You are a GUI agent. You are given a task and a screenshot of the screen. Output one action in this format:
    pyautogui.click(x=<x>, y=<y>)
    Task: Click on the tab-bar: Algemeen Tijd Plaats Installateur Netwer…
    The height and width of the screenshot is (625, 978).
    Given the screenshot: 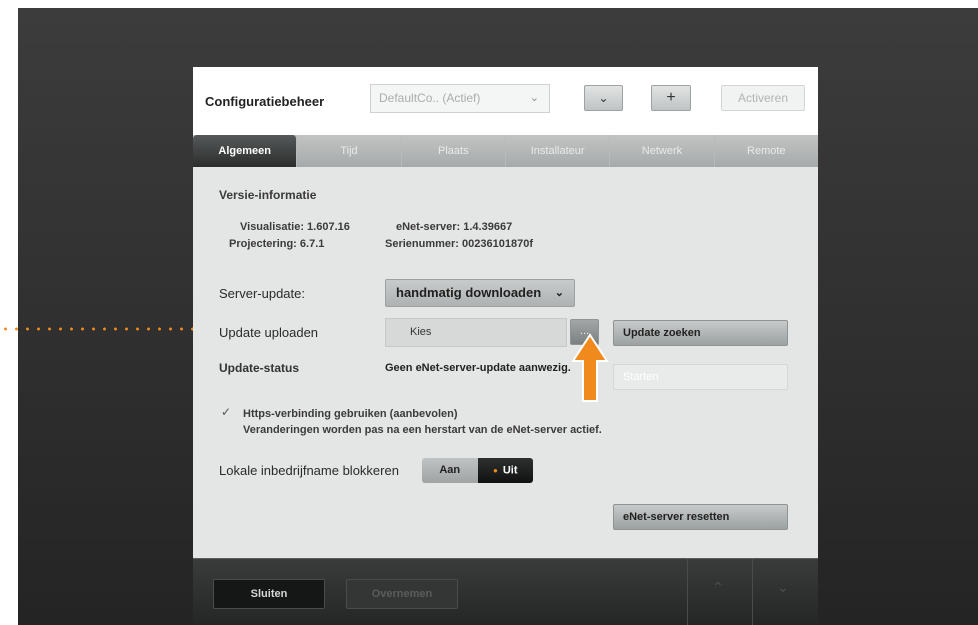 What is the action you would take?
    pyautogui.click(x=505, y=151)
    